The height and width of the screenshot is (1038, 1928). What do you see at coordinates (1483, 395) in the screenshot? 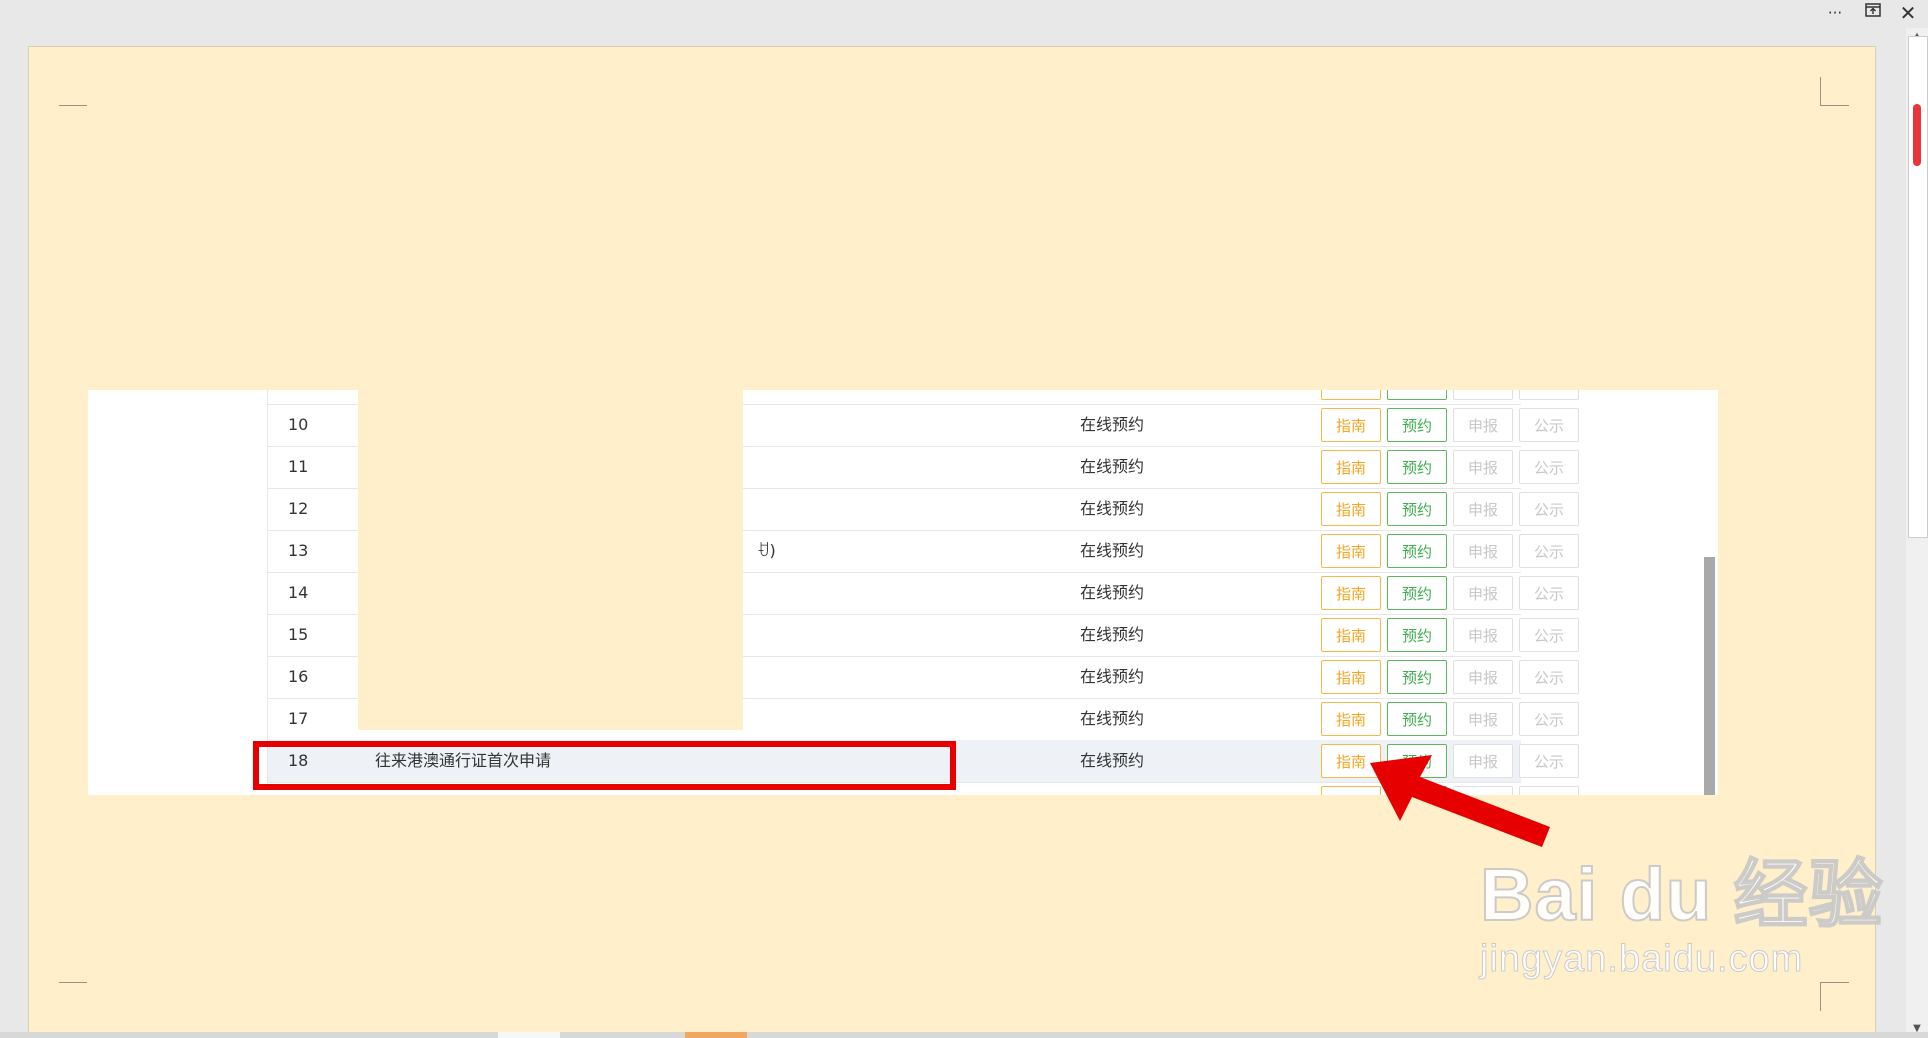
I see `declare-button` at bounding box center [1483, 395].